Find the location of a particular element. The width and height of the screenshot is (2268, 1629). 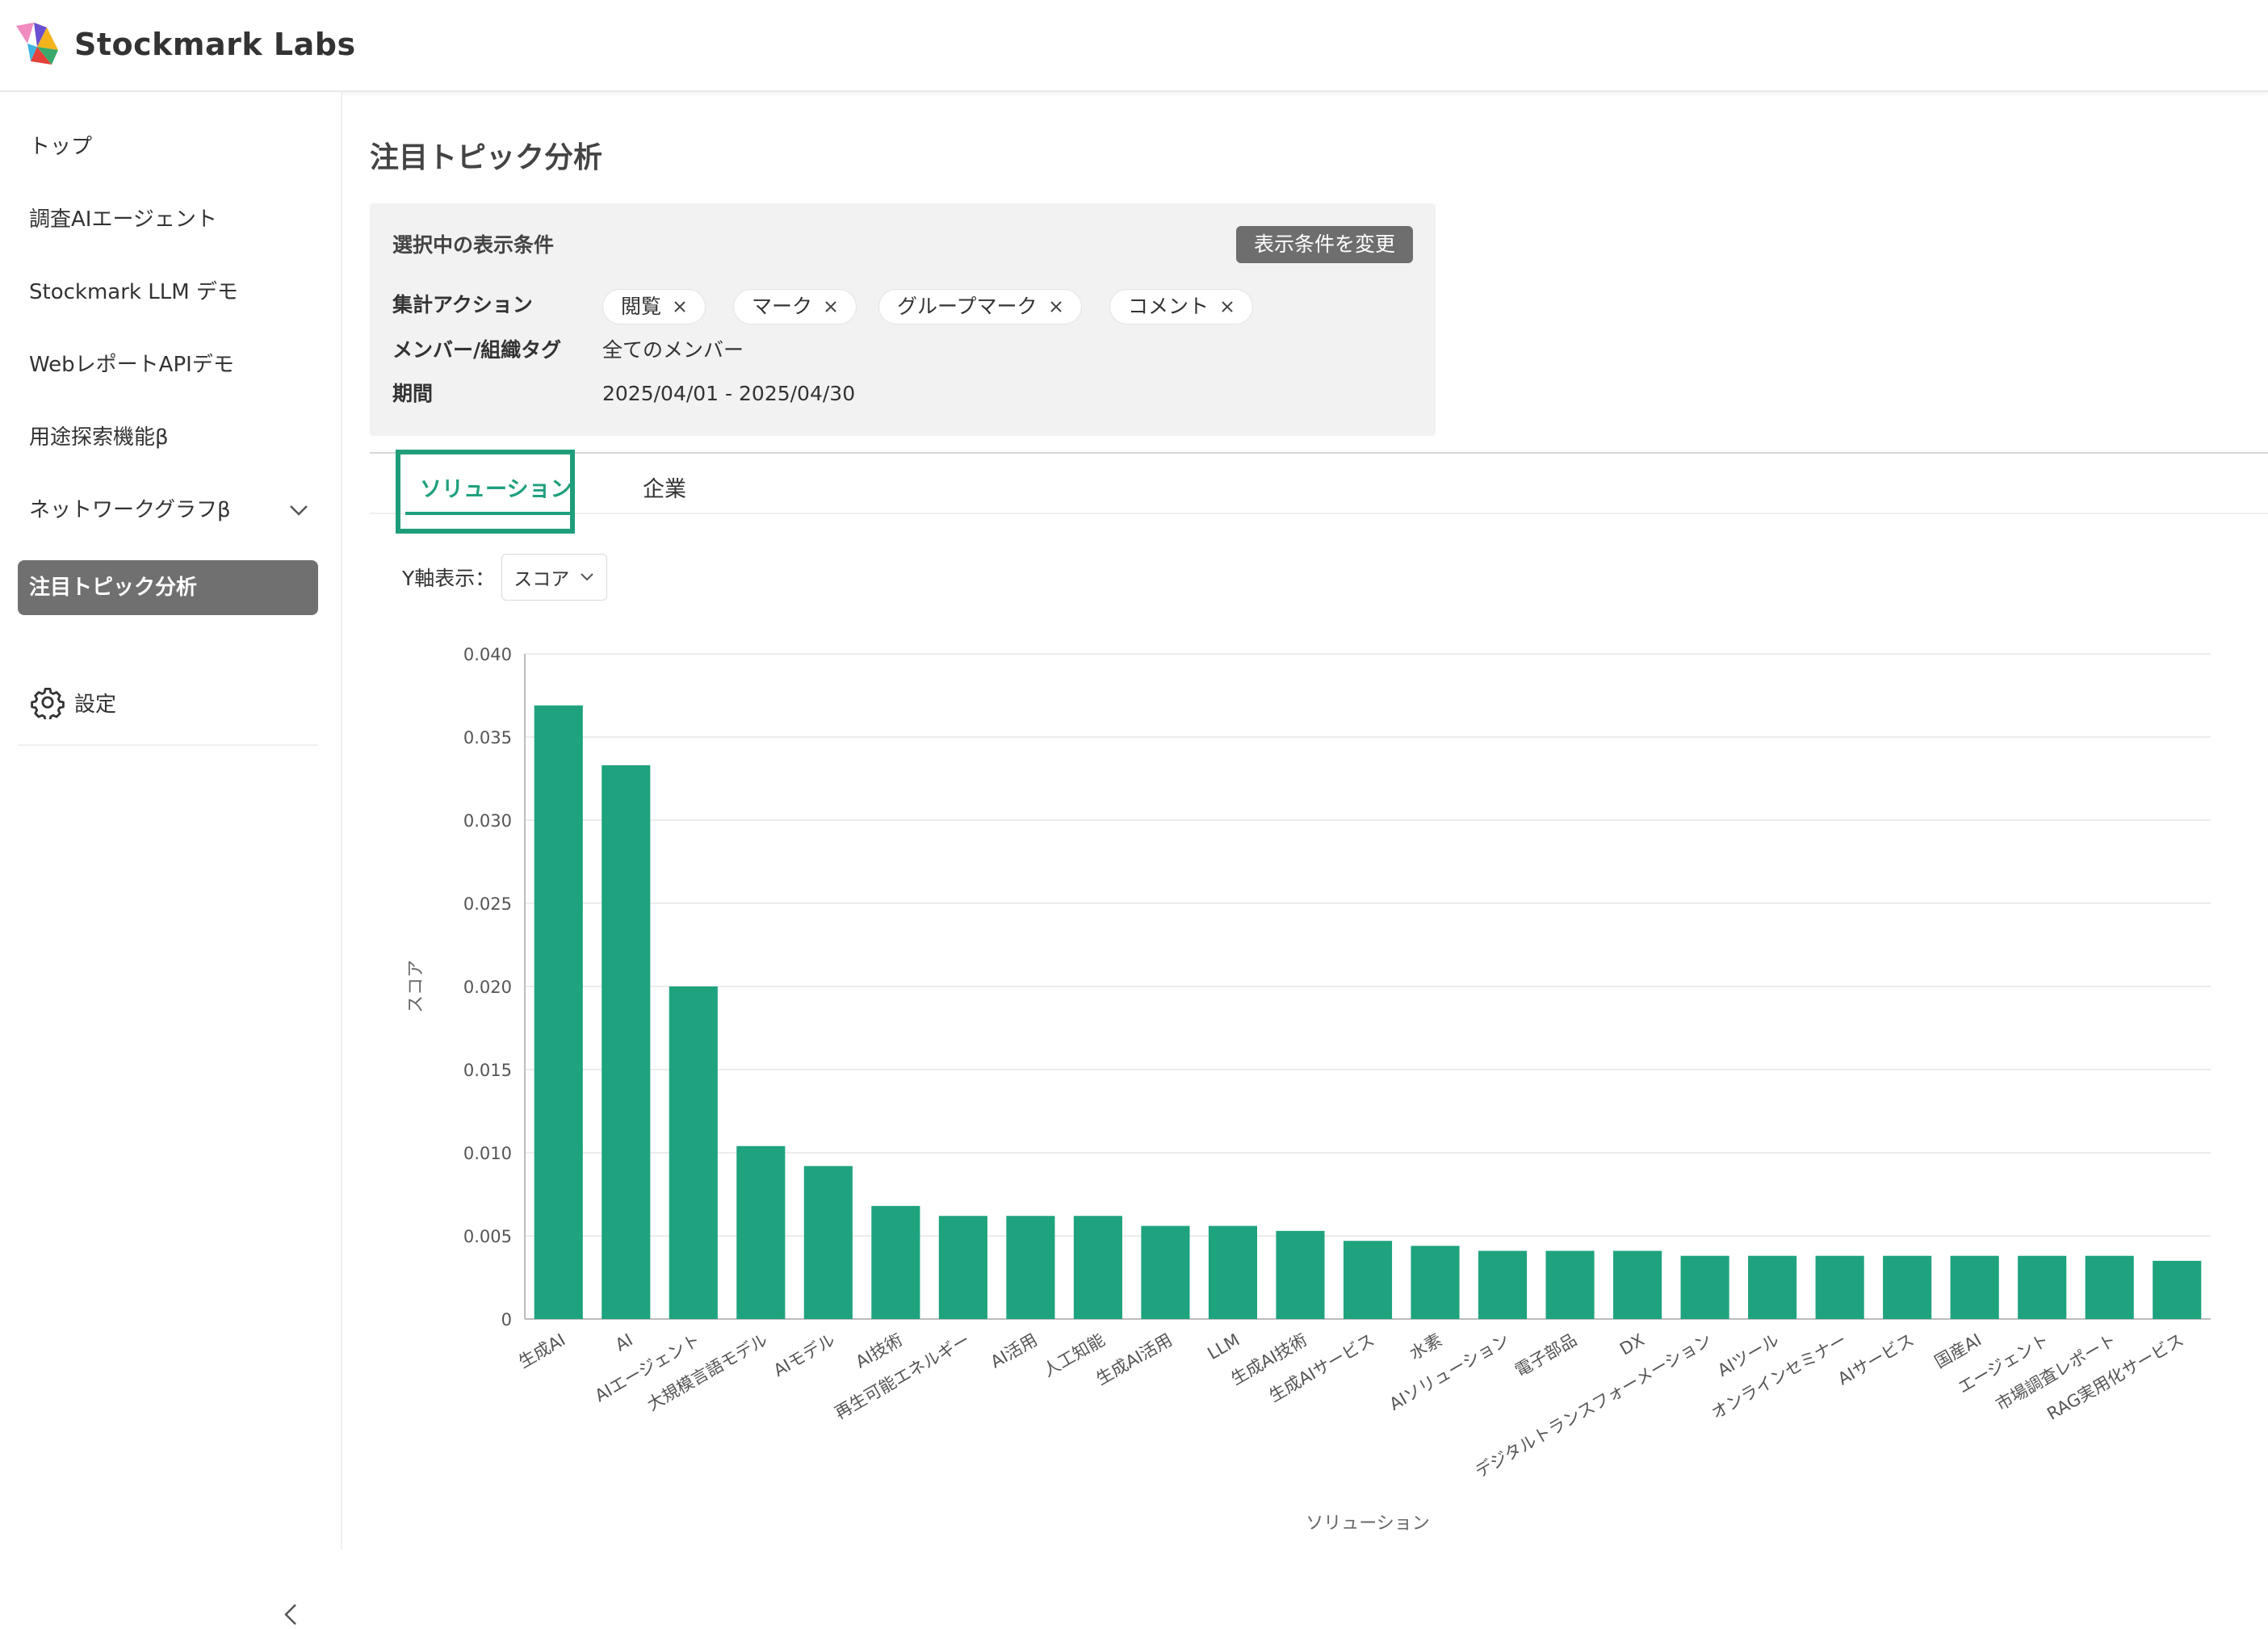

x-tick-label: 国産AI is located at coordinates (1958, 1351).